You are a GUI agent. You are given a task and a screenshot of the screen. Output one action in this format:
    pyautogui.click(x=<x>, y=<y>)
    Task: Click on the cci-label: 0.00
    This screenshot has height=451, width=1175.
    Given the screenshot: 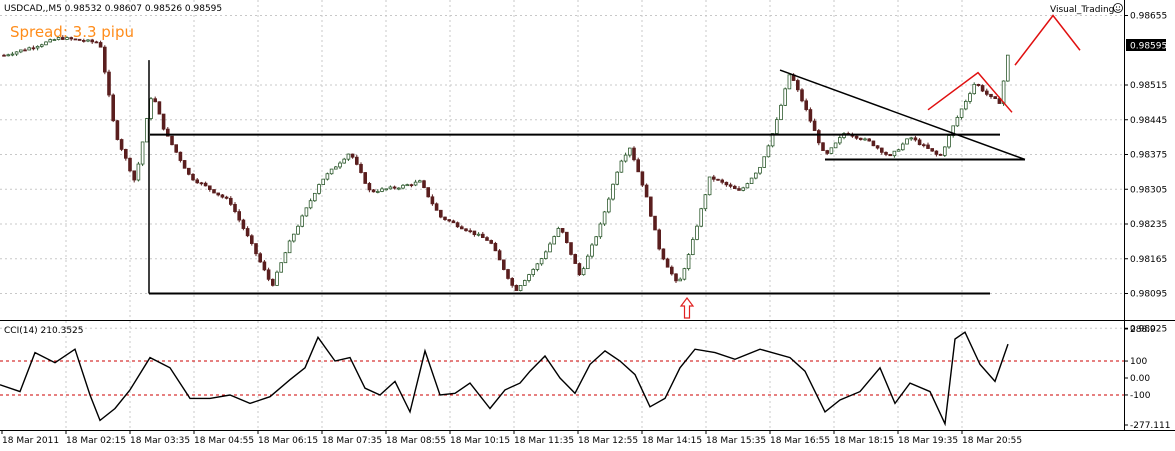 What is the action you would take?
    pyautogui.click(x=1140, y=379)
    